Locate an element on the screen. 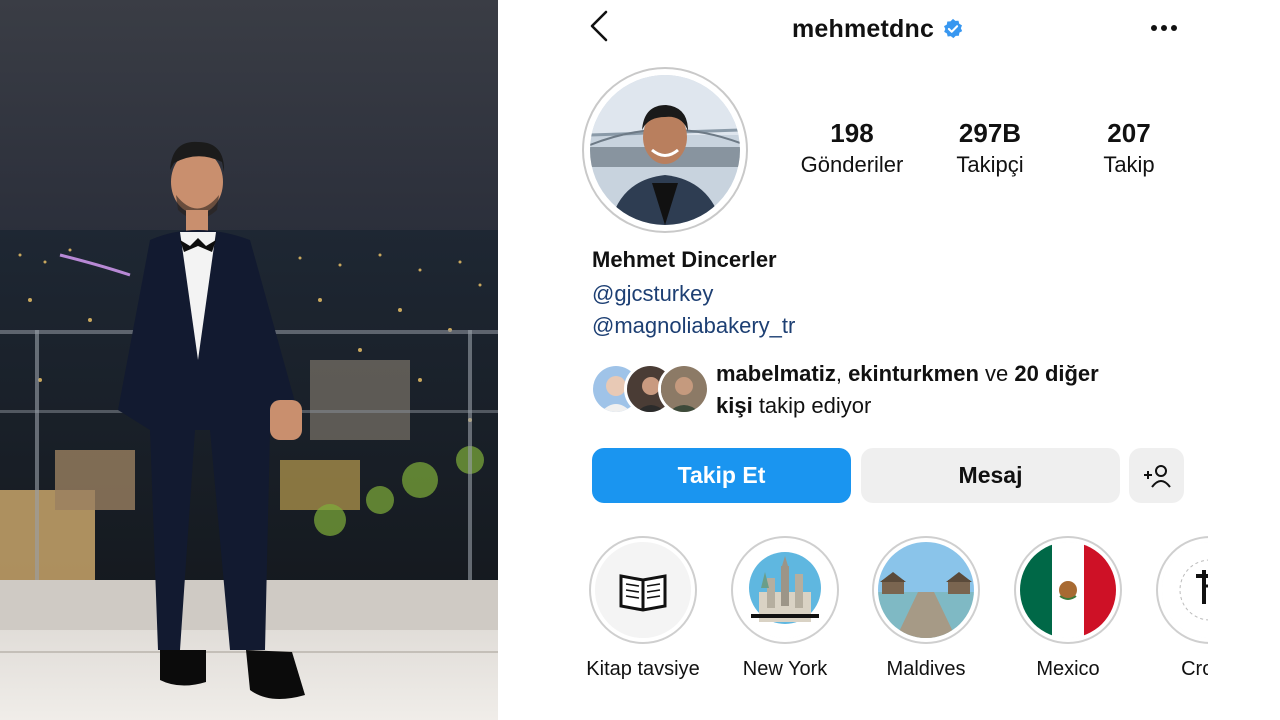 This screenshot has width=1280, height=720. mutual-name-1: mabelmatiz is located at coordinates (776, 373).